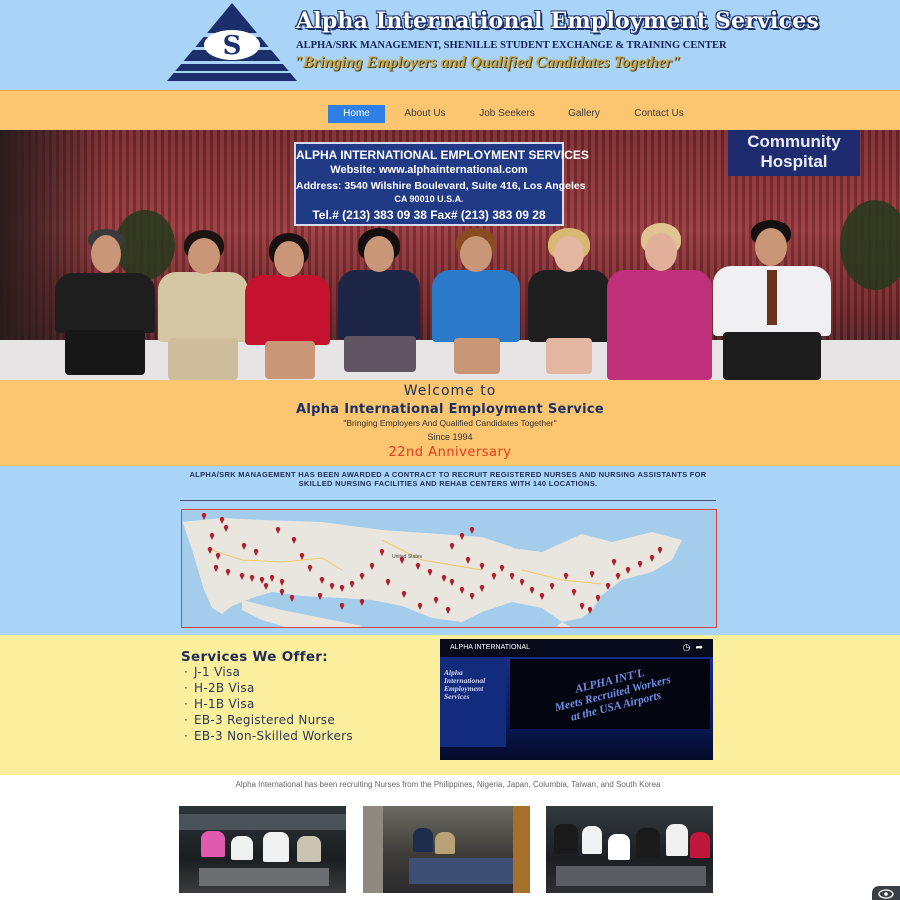 The width and height of the screenshot is (900, 900). What do you see at coordinates (407, 557) in the screenshot?
I see `map-country-label: United States` at bounding box center [407, 557].